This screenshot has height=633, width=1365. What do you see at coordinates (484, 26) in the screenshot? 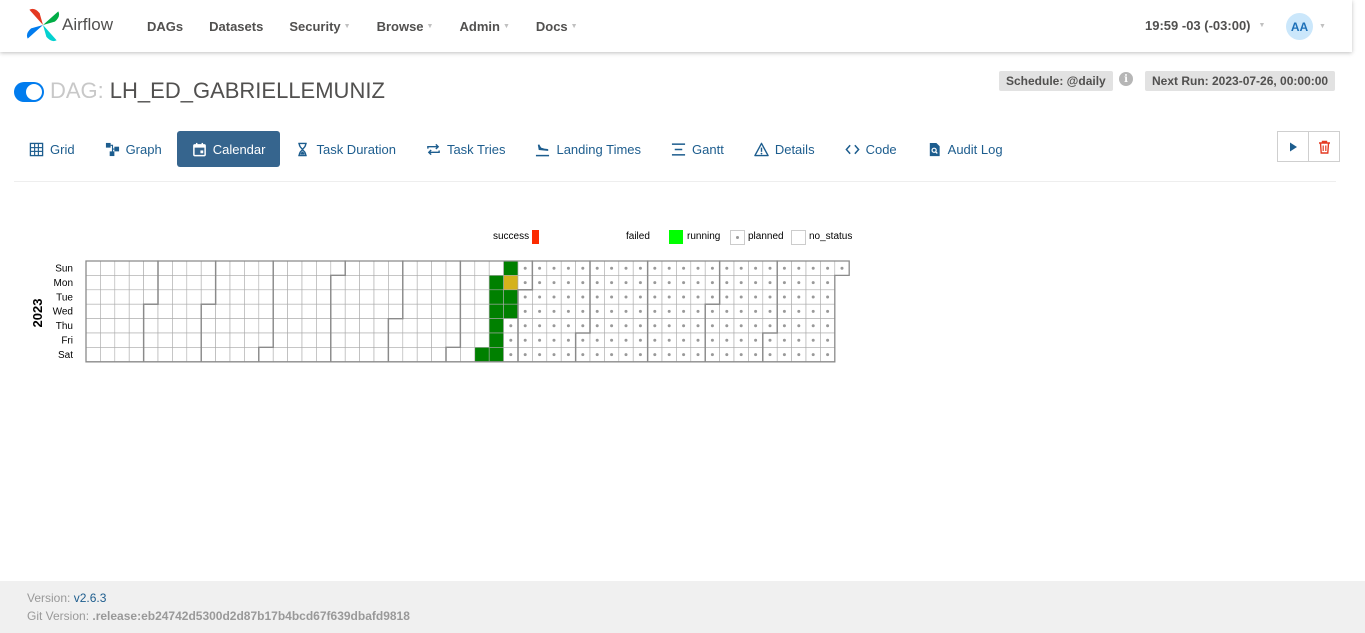
I see `nav-admin: Admin ▼` at bounding box center [484, 26].